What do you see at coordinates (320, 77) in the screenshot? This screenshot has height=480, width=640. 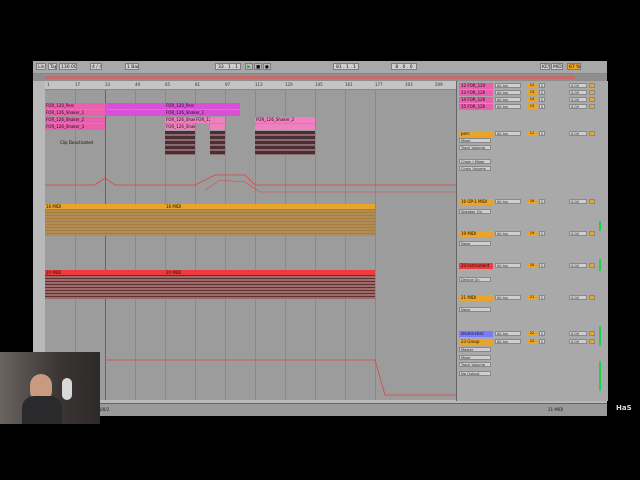 I see `arrangement-overview` at bounding box center [320, 77].